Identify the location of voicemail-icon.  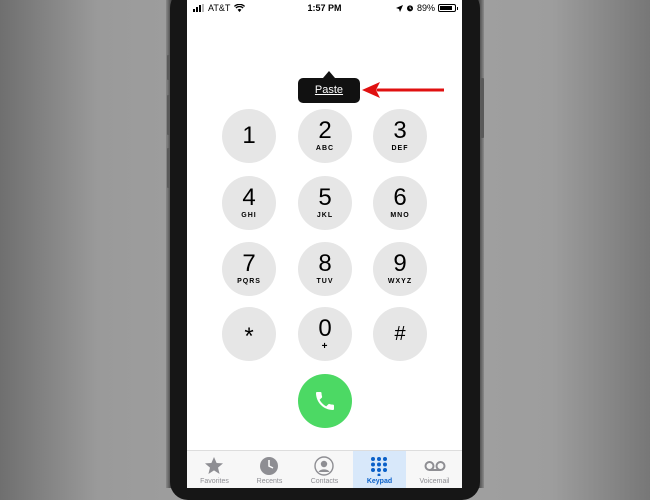
(435, 466).